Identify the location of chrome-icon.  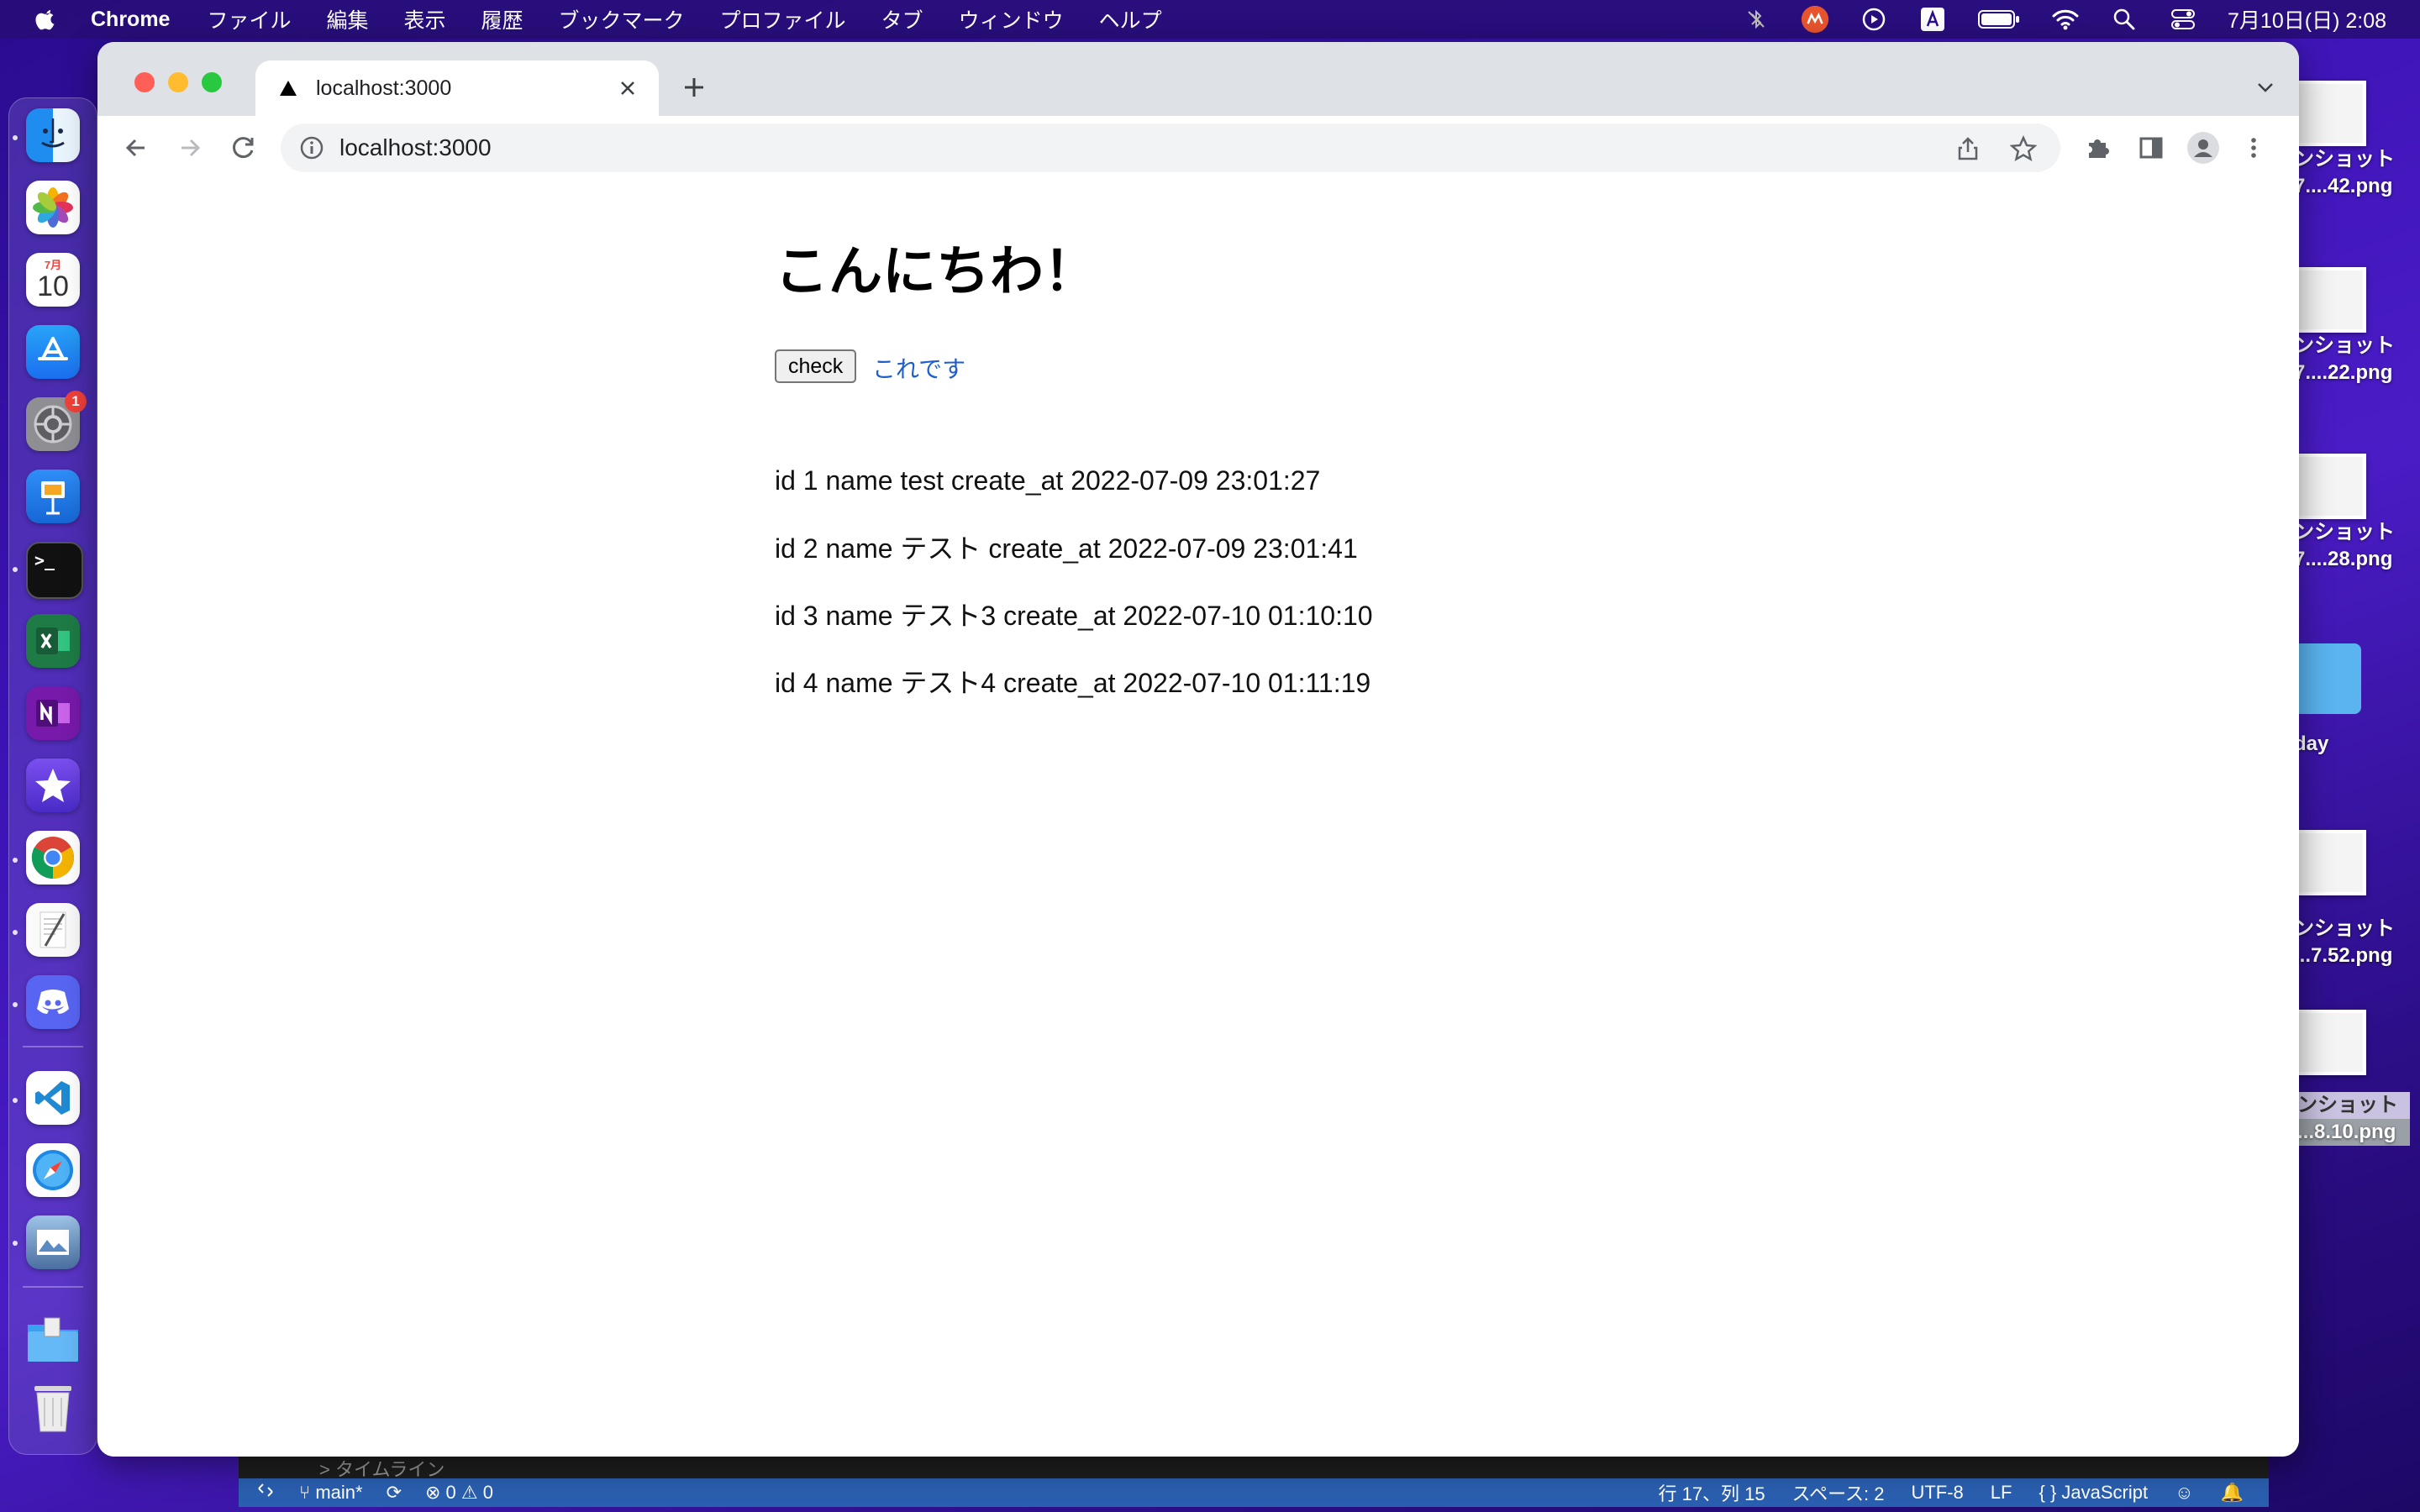
(53, 858).